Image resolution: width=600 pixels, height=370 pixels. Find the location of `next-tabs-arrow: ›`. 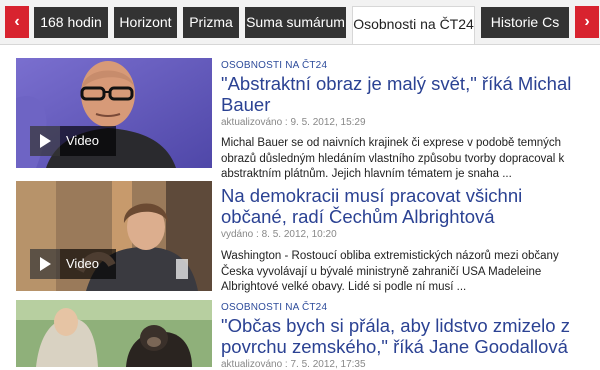

next-tabs-arrow: › is located at coordinates (587, 22).